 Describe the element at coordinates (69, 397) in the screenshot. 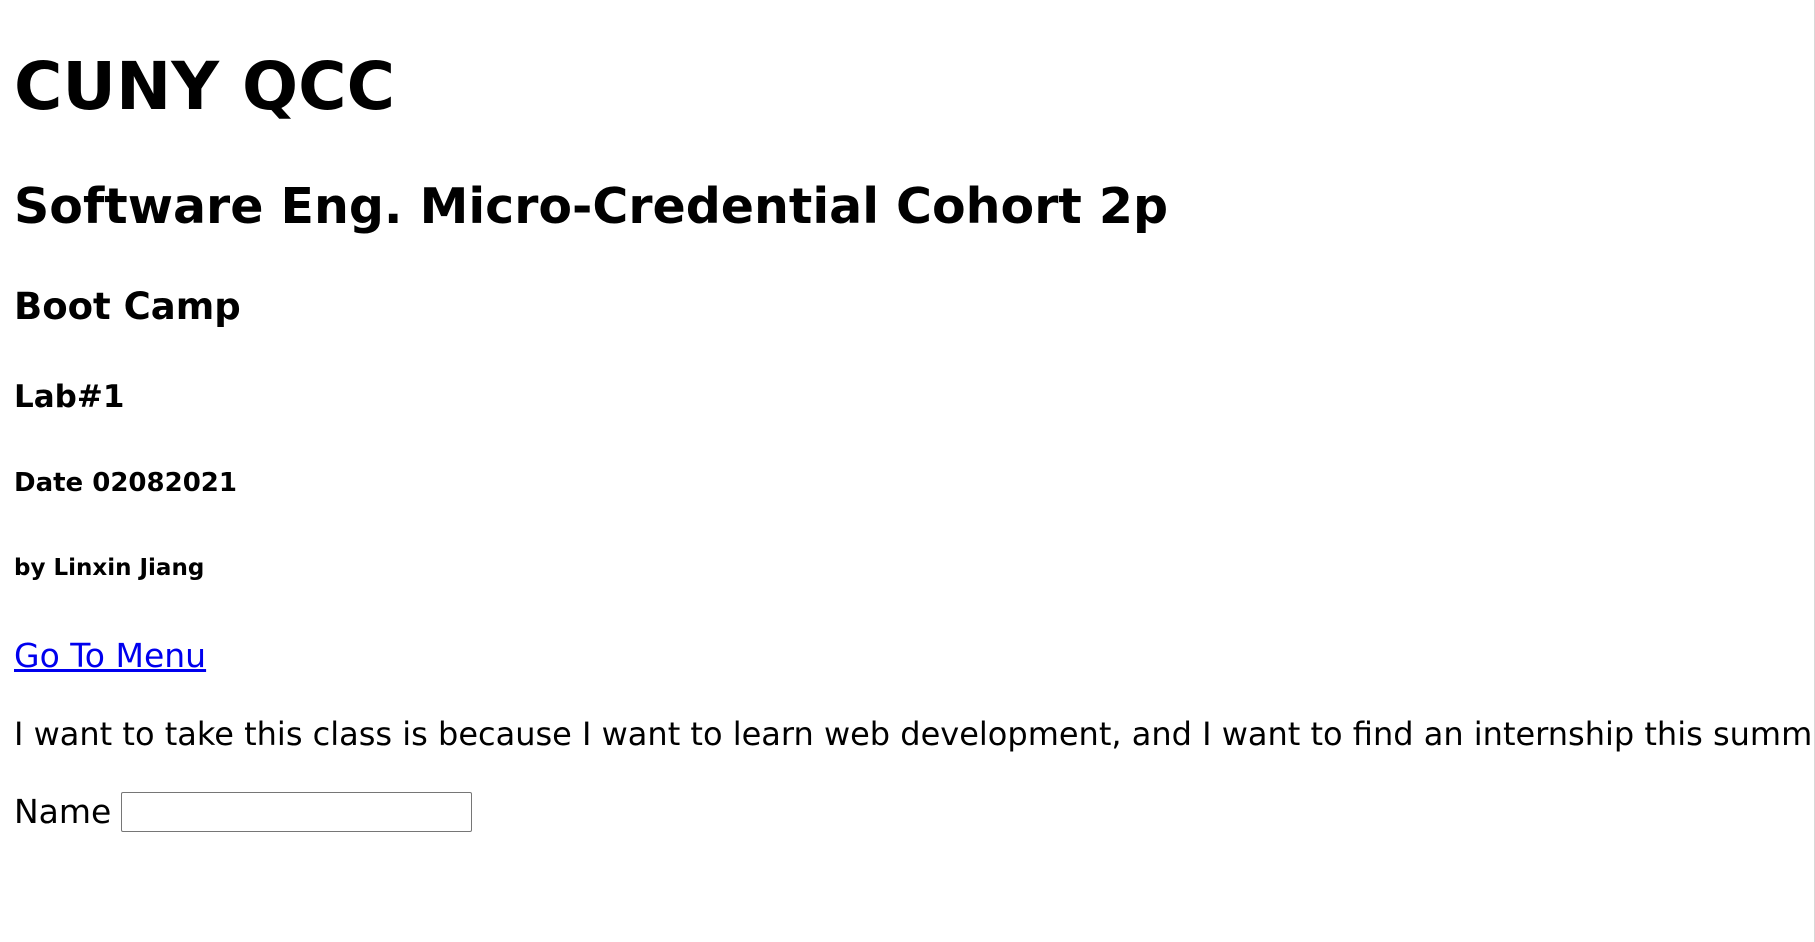

I see `lab-heading: Lab#1` at that location.